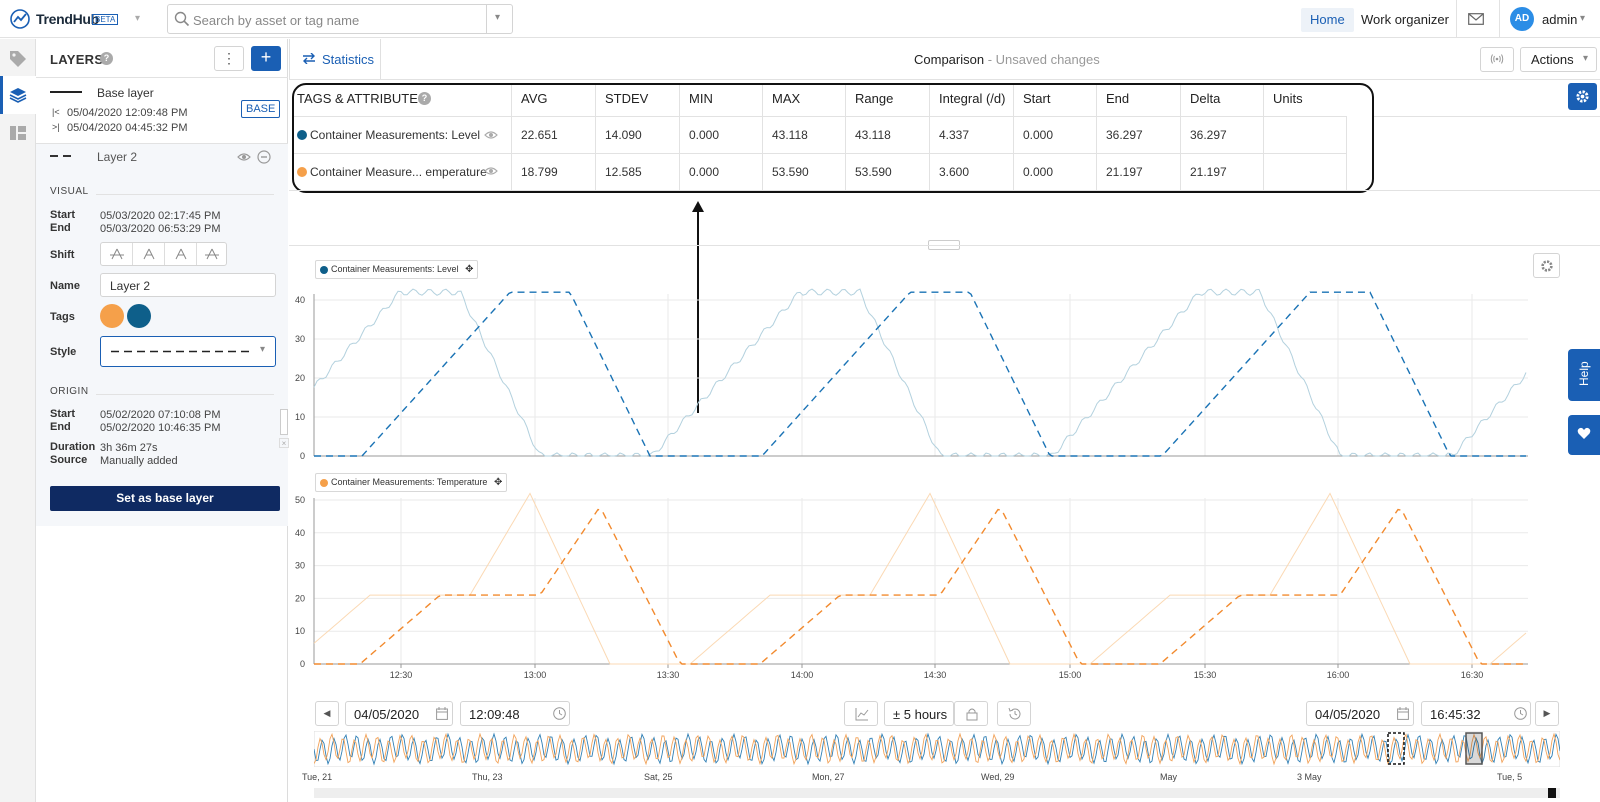 The image size is (1600, 802). Describe the element at coordinates (1582, 18) in the screenshot. I see `user-menu-chevron-icon: ▾` at that location.